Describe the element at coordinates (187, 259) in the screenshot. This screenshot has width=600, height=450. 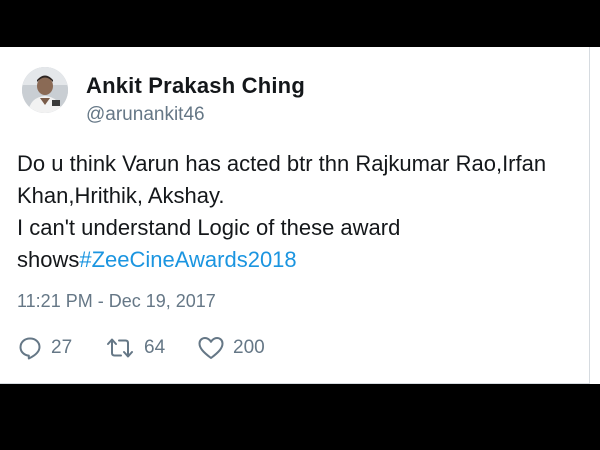
I see `hashtag-link: #ZeeCineAwards2018` at that location.